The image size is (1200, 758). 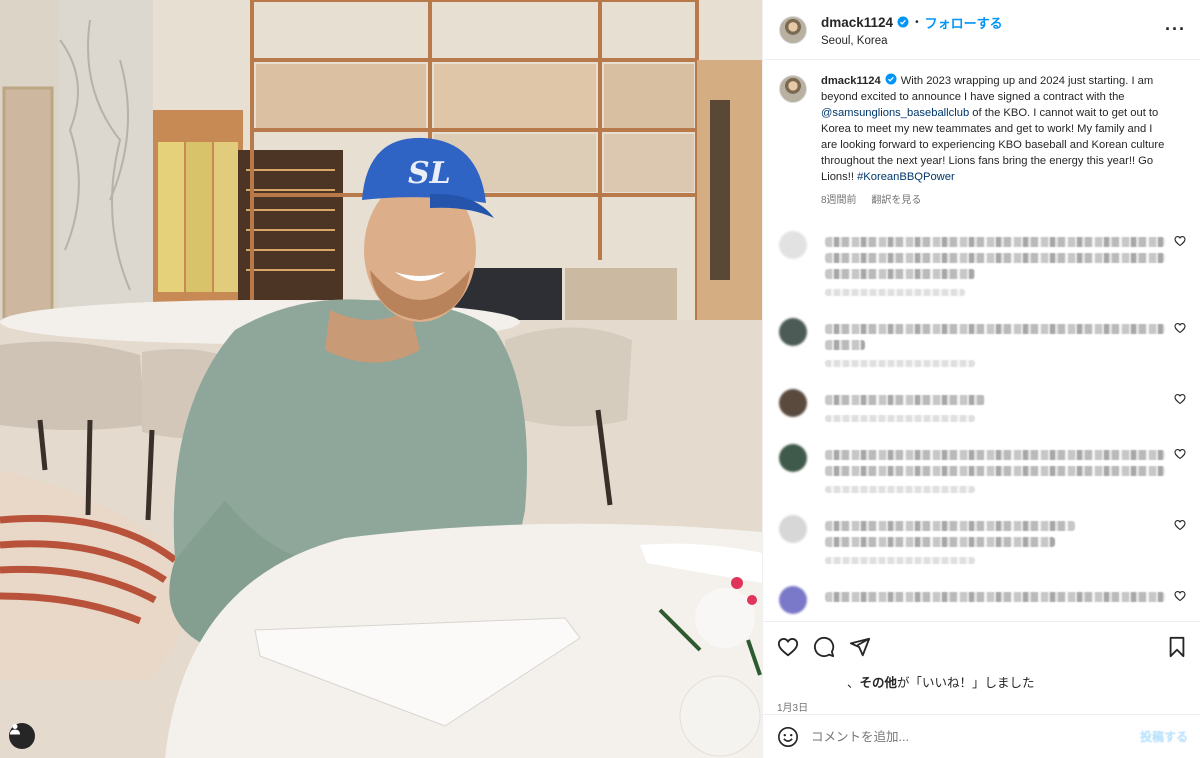 What do you see at coordinates (429, 173) in the screenshot?
I see `cap-logo: SL` at bounding box center [429, 173].